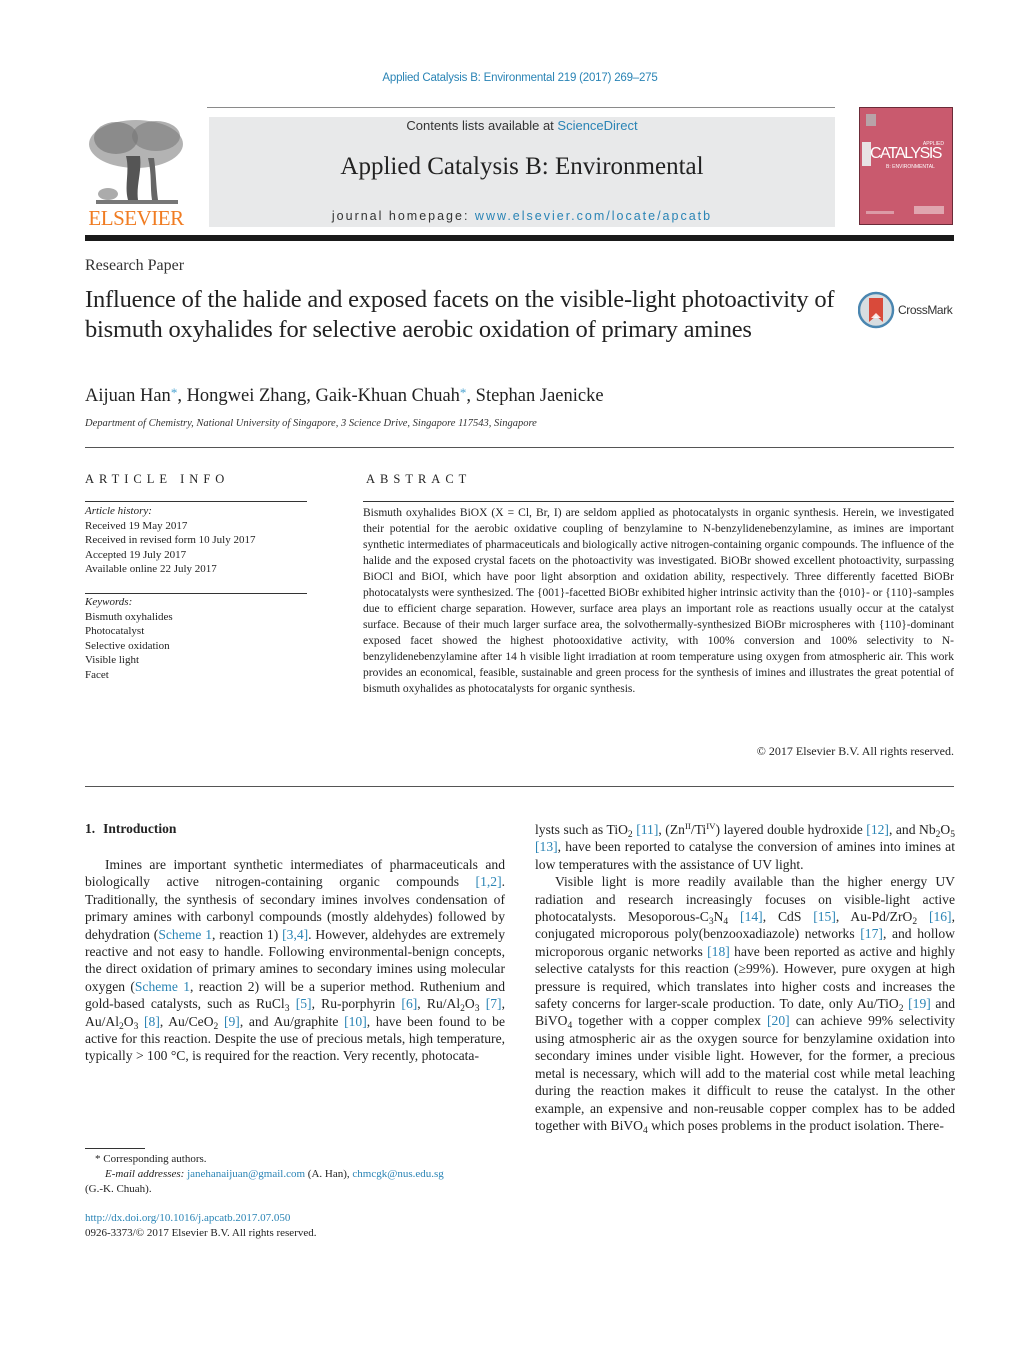 Image resolution: width=1020 pixels, height=1351 pixels. I want to click on crossmark-label: CrossMark, so click(925, 310).